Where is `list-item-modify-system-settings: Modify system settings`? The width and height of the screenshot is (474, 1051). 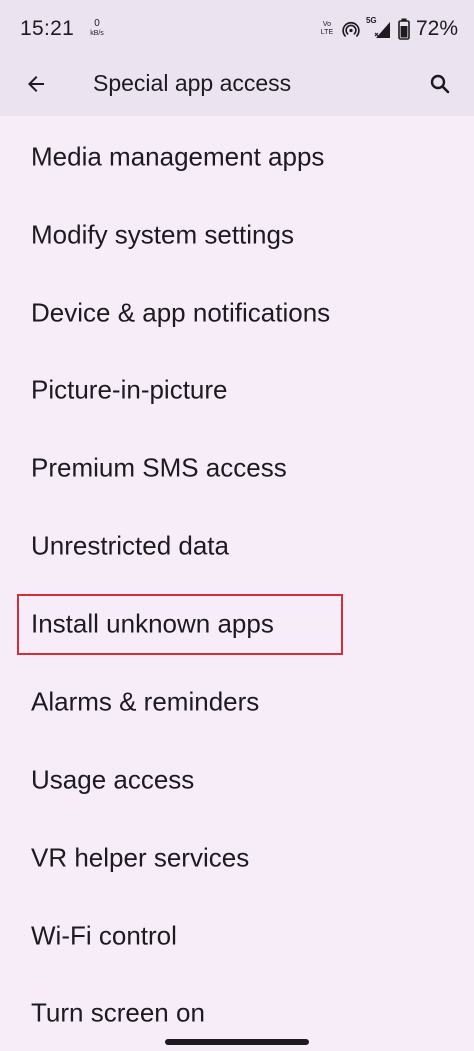
list-item-modify-system-settings: Modify system settings is located at coordinates (237, 235).